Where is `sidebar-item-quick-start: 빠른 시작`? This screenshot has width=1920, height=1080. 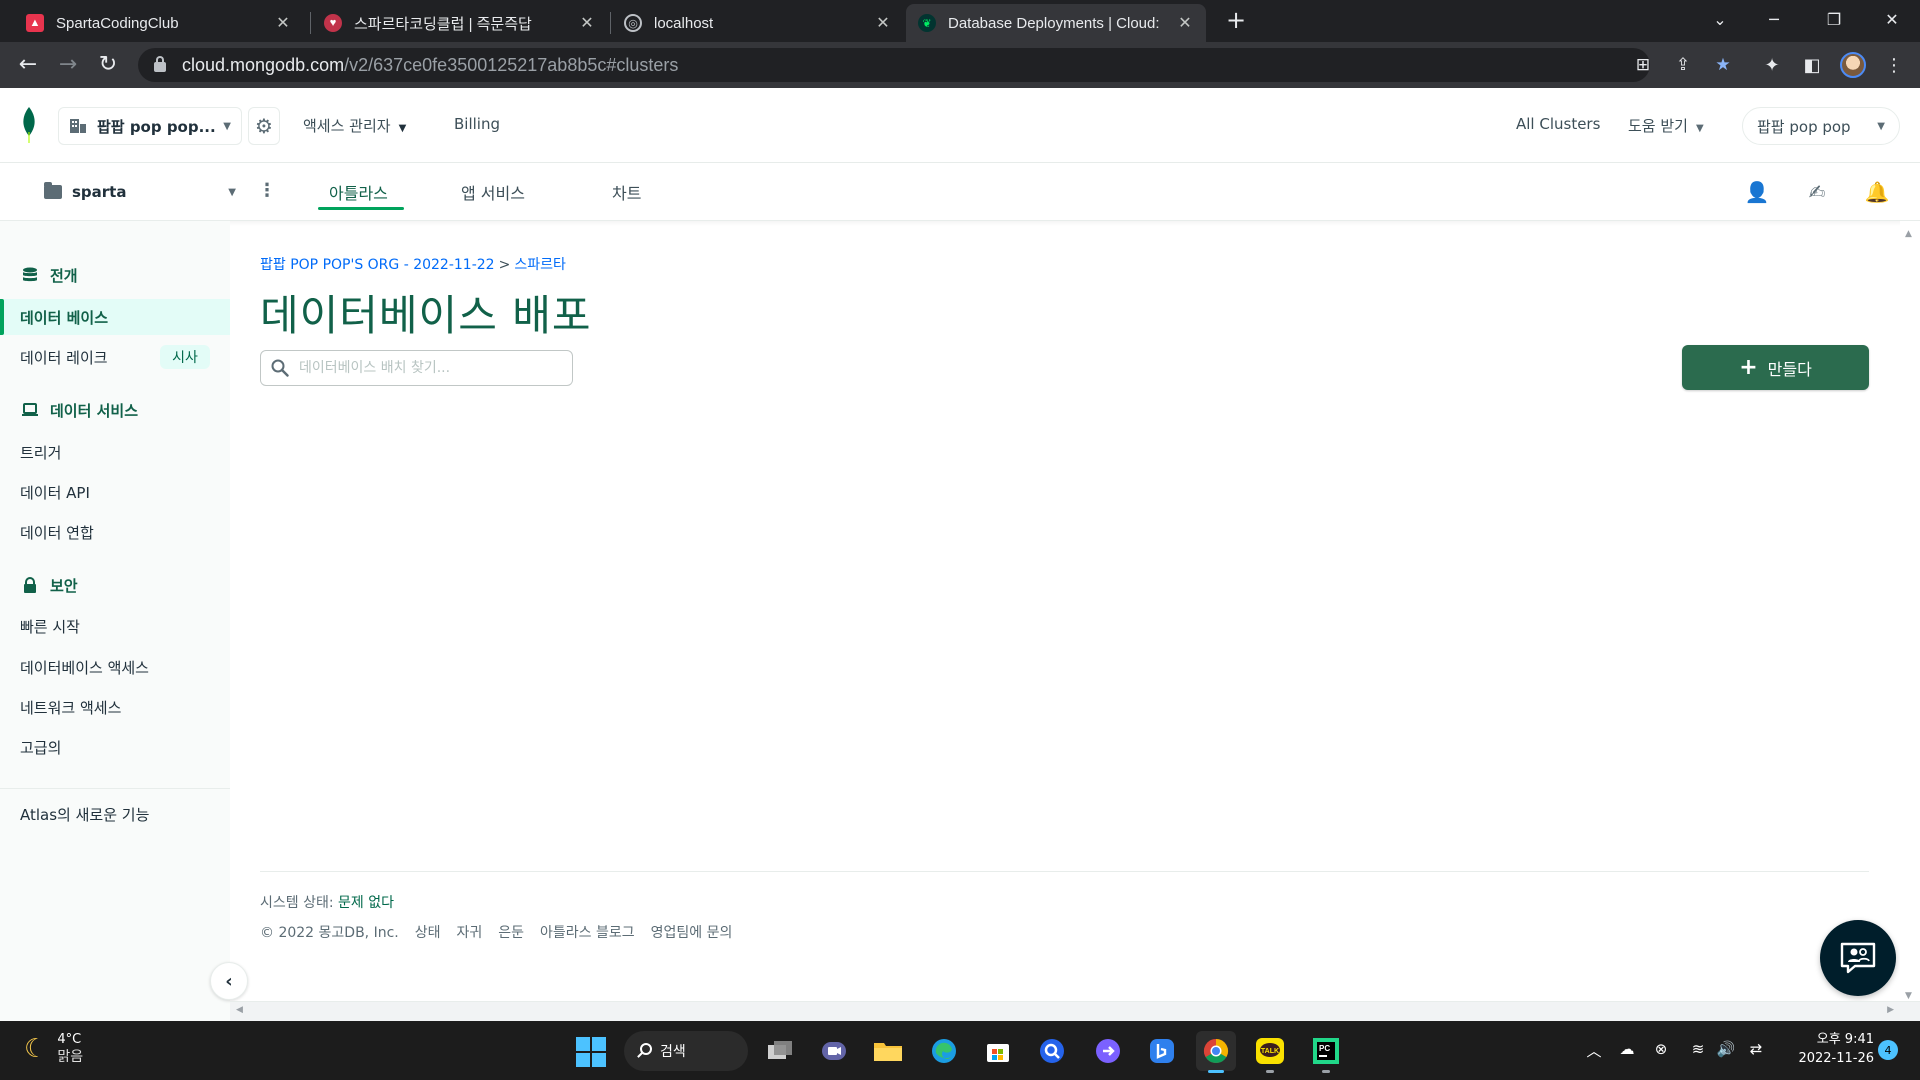 sidebar-item-quick-start: 빠른 시작 is located at coordinates (50, 626).